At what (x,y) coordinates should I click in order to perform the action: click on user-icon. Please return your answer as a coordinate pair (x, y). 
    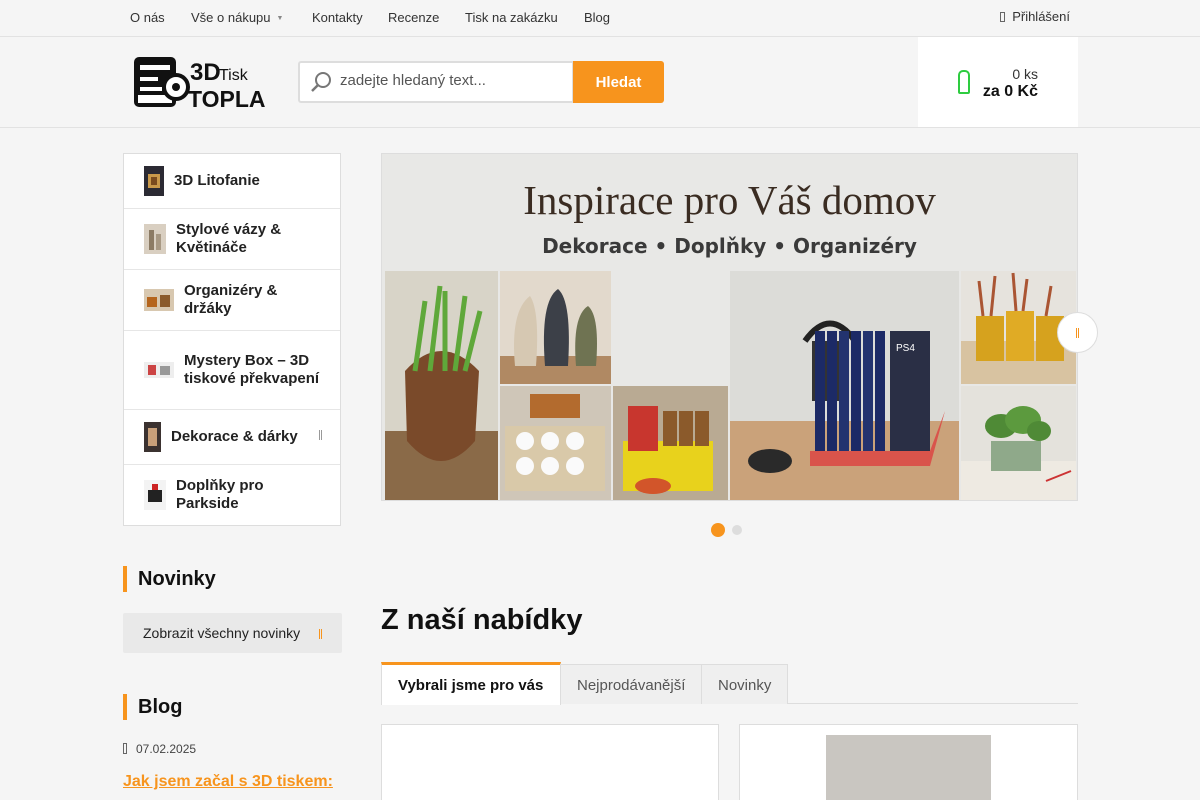
    Looking at the image, I should click on (1003, 17).